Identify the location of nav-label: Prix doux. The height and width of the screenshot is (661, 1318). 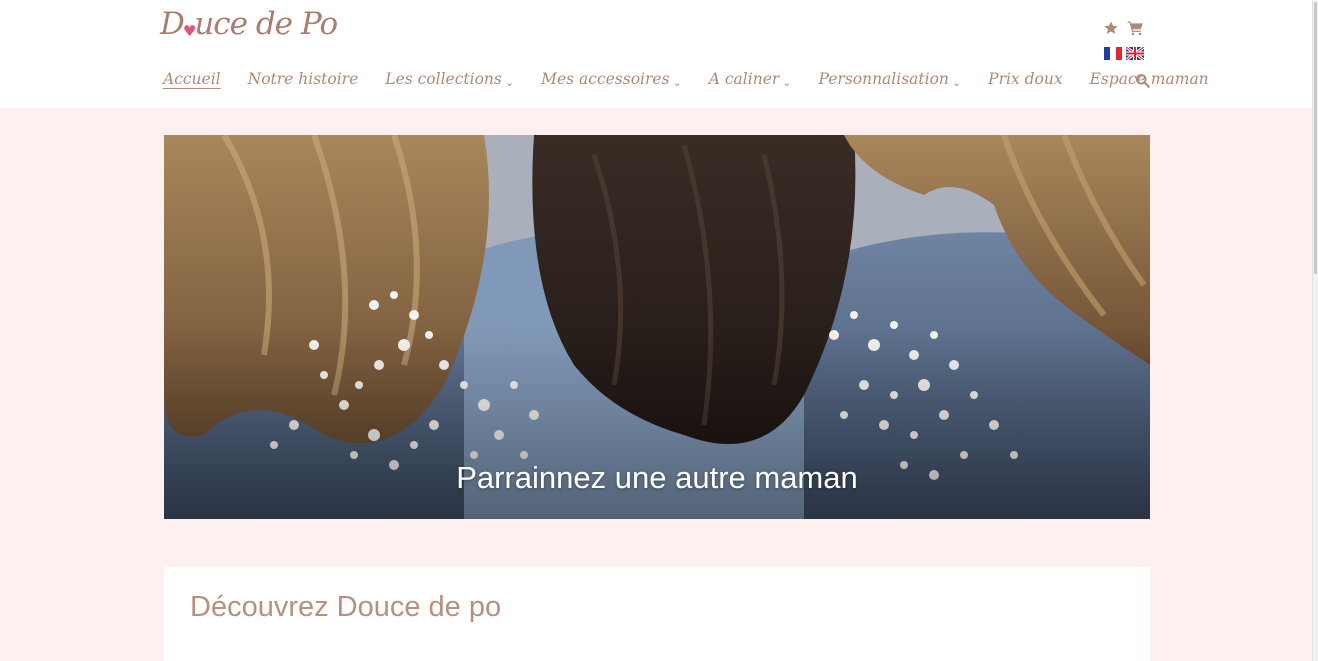
(1025, 79).